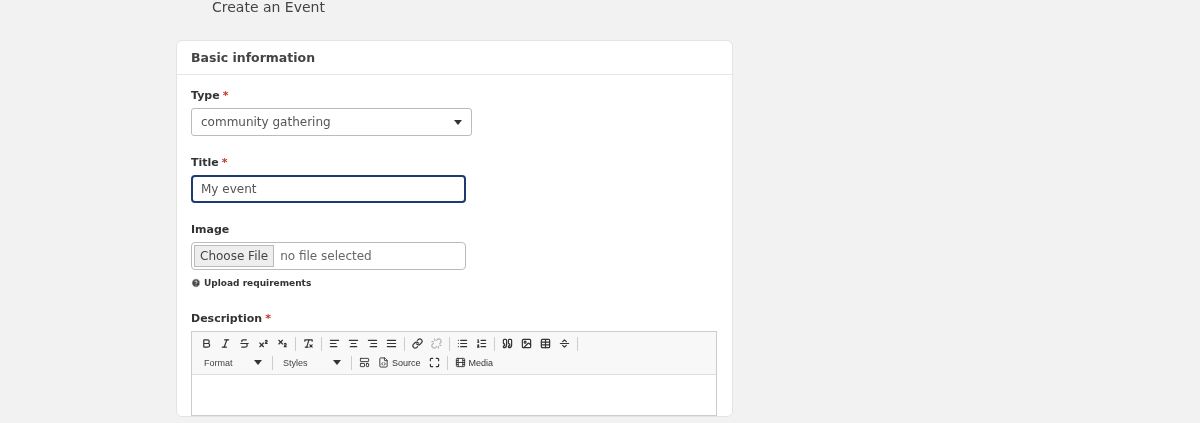 Image resolution: width=1200 pixels, height=423 pixels. Describe the element at coordinates (331, 122) in the screenshot. I see `type-select: community gathering` at that location.